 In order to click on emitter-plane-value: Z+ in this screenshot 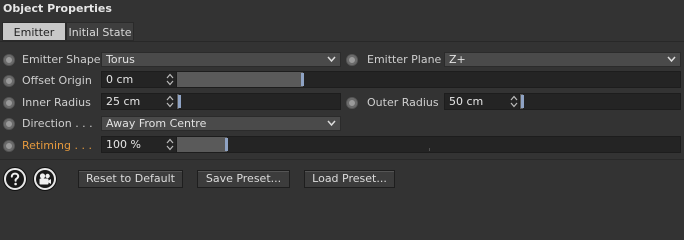, I will do `click(457, 59)`.